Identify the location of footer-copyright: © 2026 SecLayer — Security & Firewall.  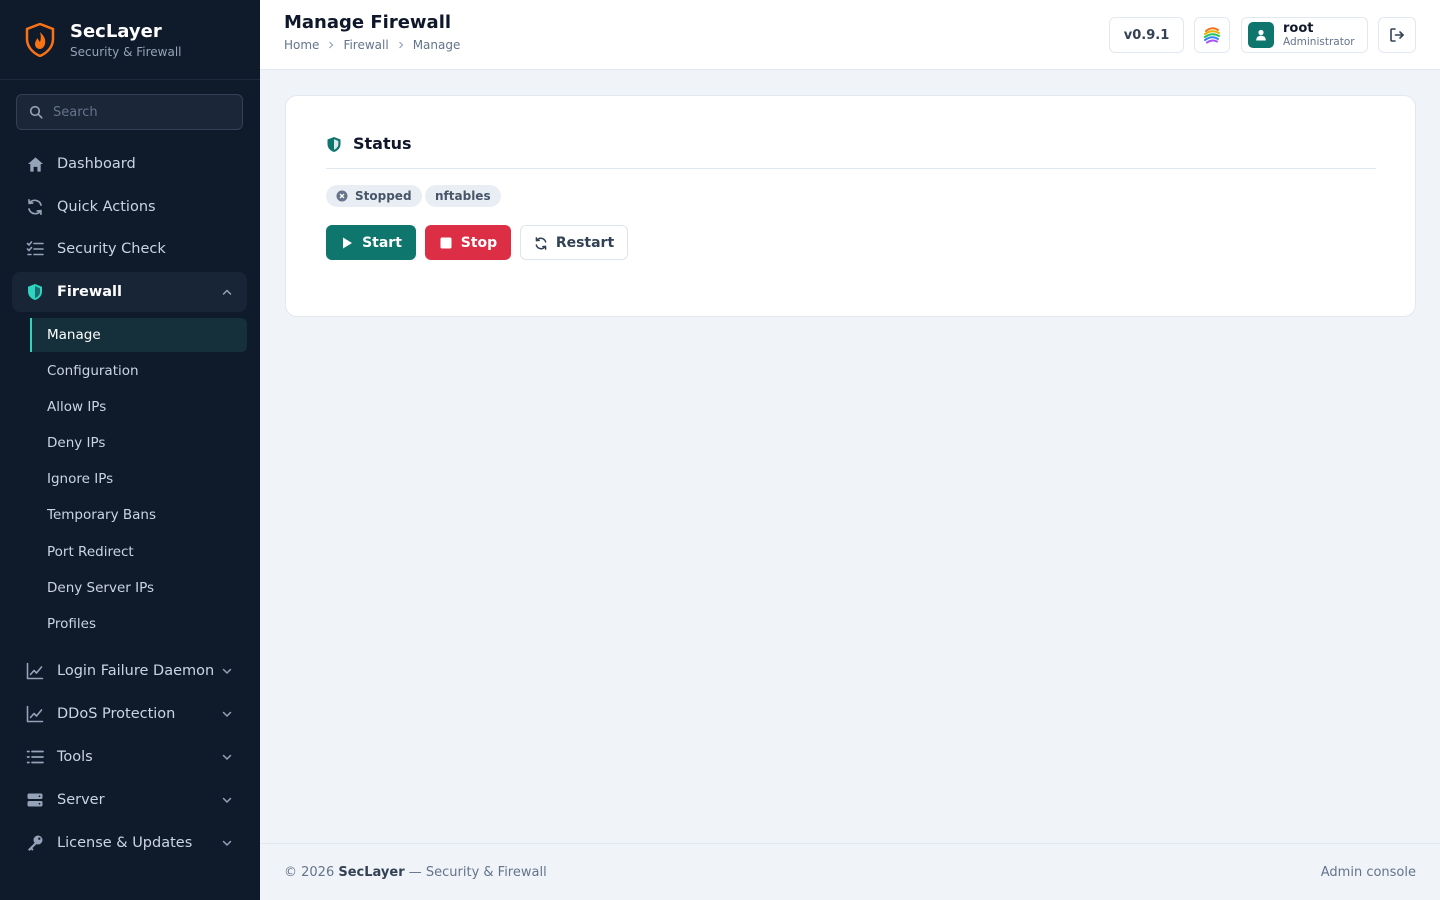
(415, 872).